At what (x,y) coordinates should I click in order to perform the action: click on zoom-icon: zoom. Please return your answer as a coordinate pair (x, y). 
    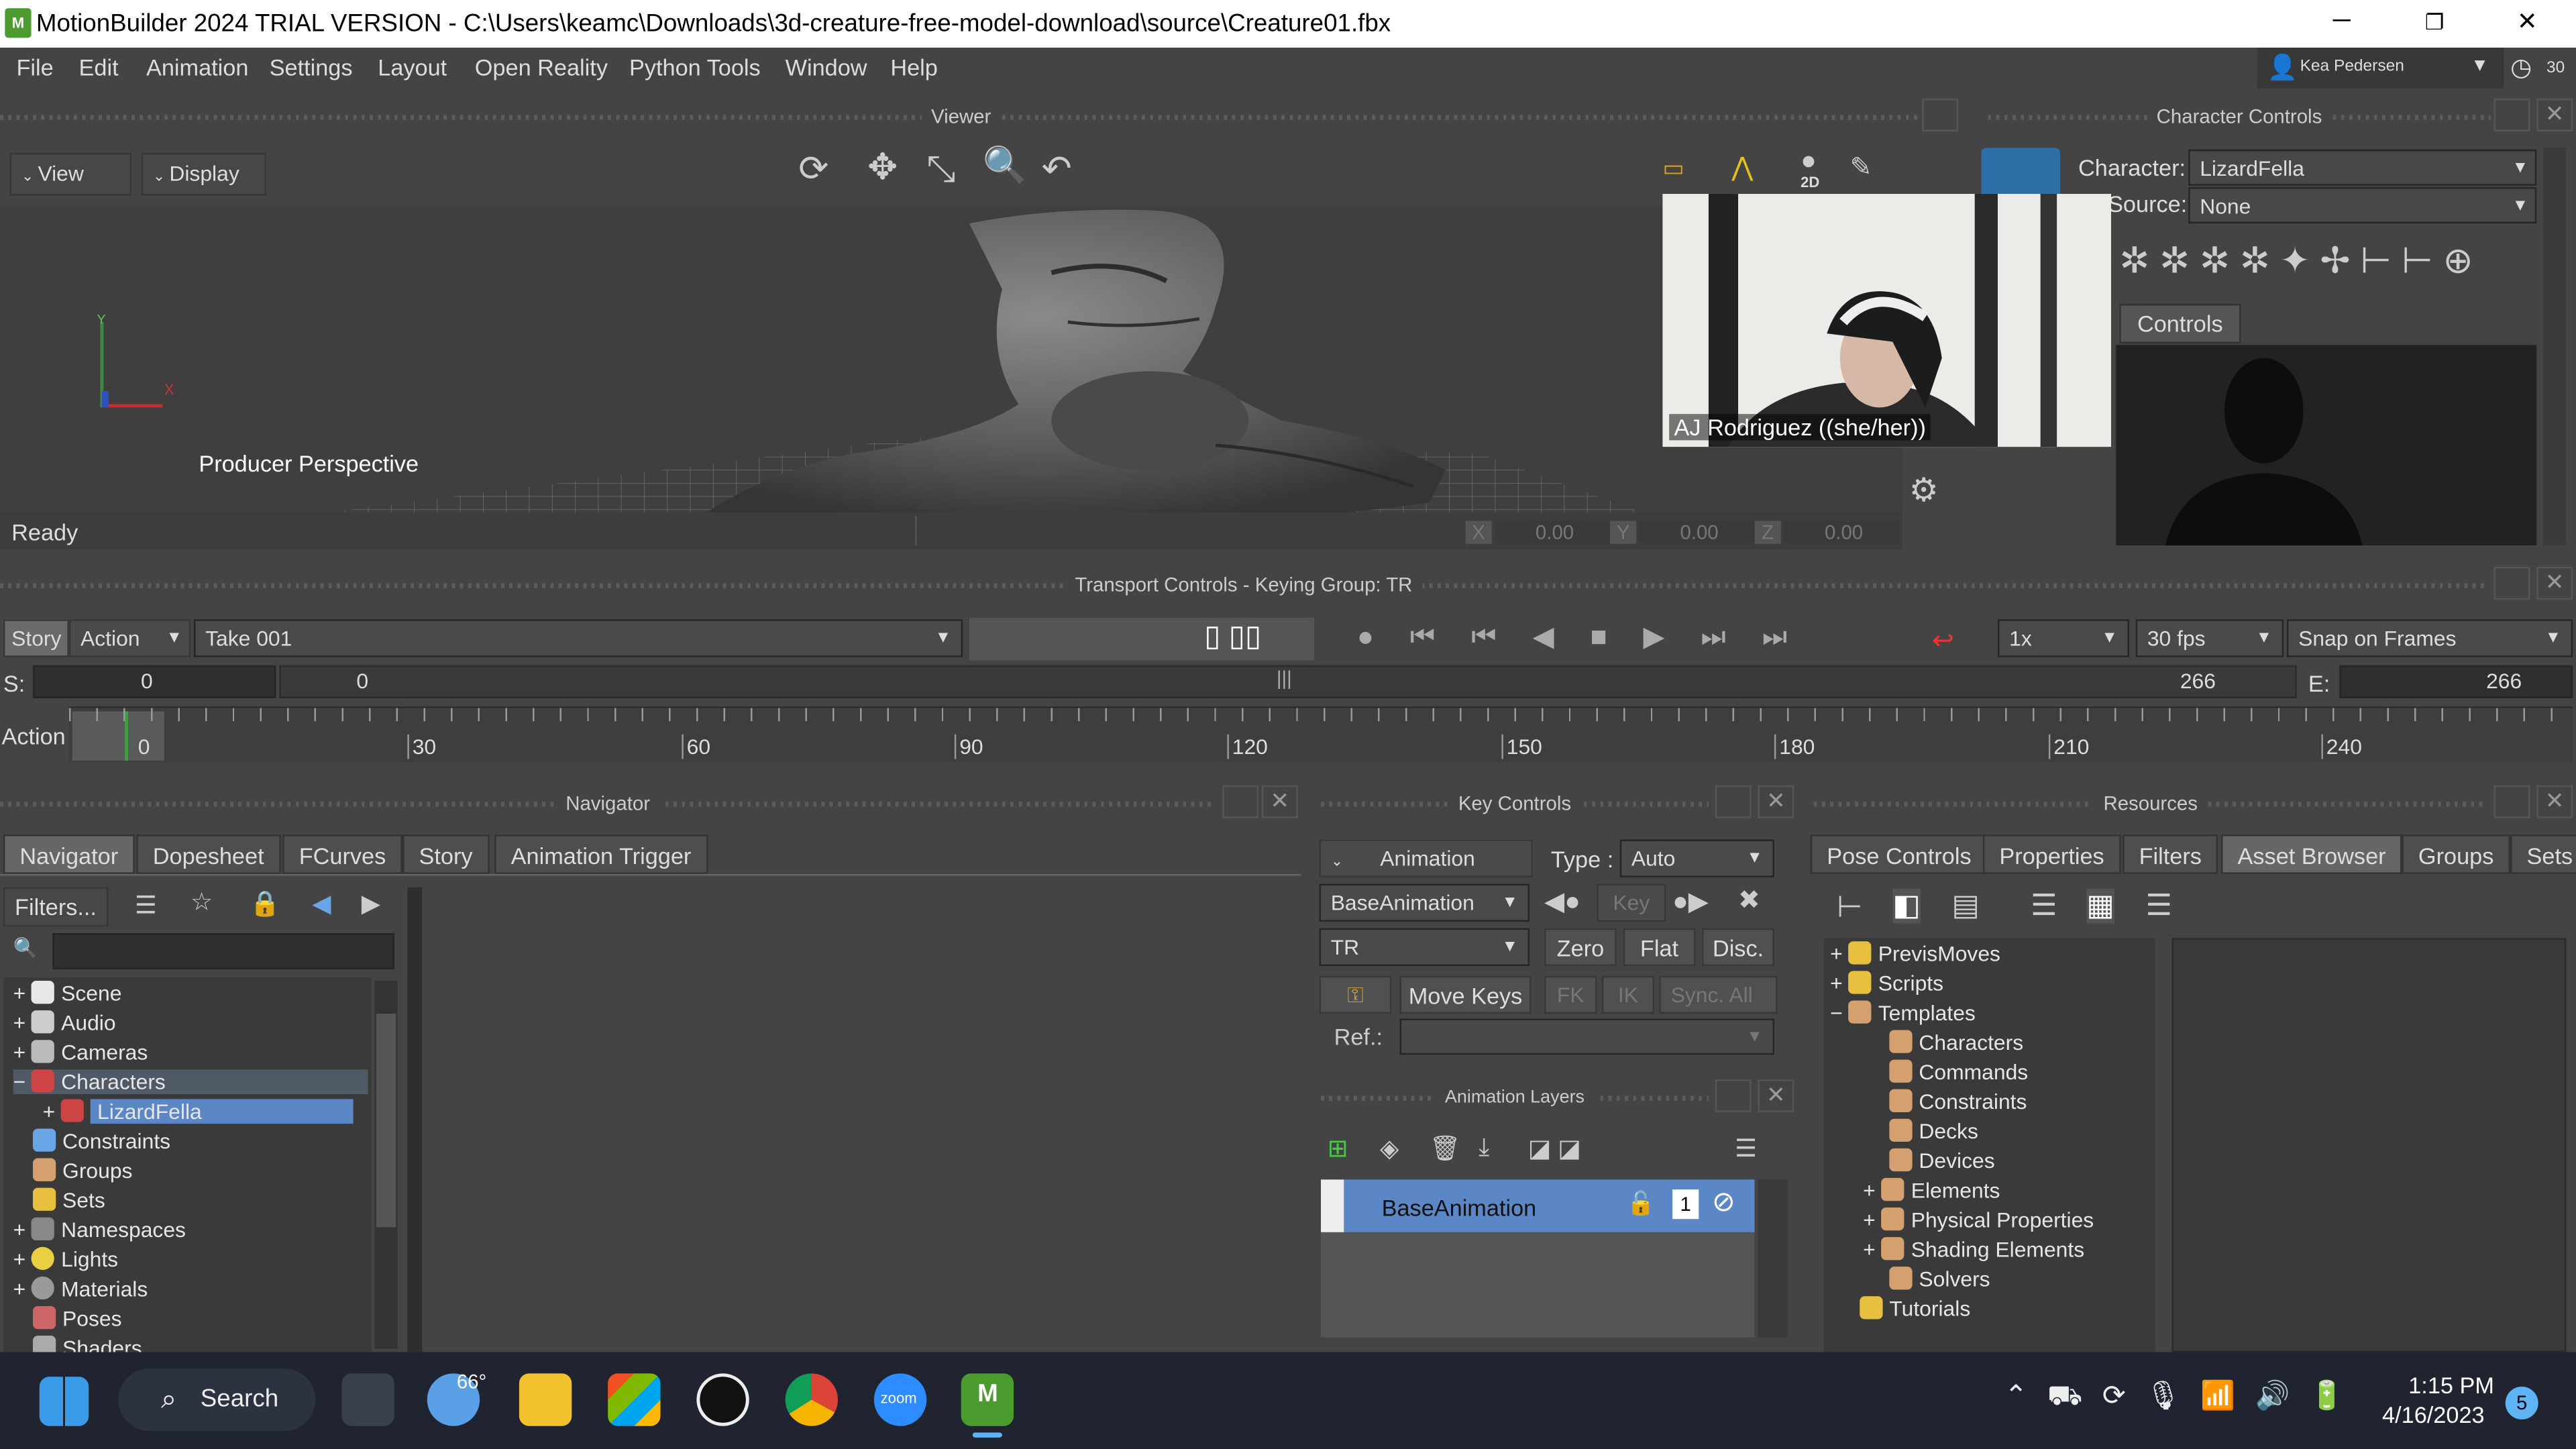
    Looking at the image, I should click on (900, 1399).